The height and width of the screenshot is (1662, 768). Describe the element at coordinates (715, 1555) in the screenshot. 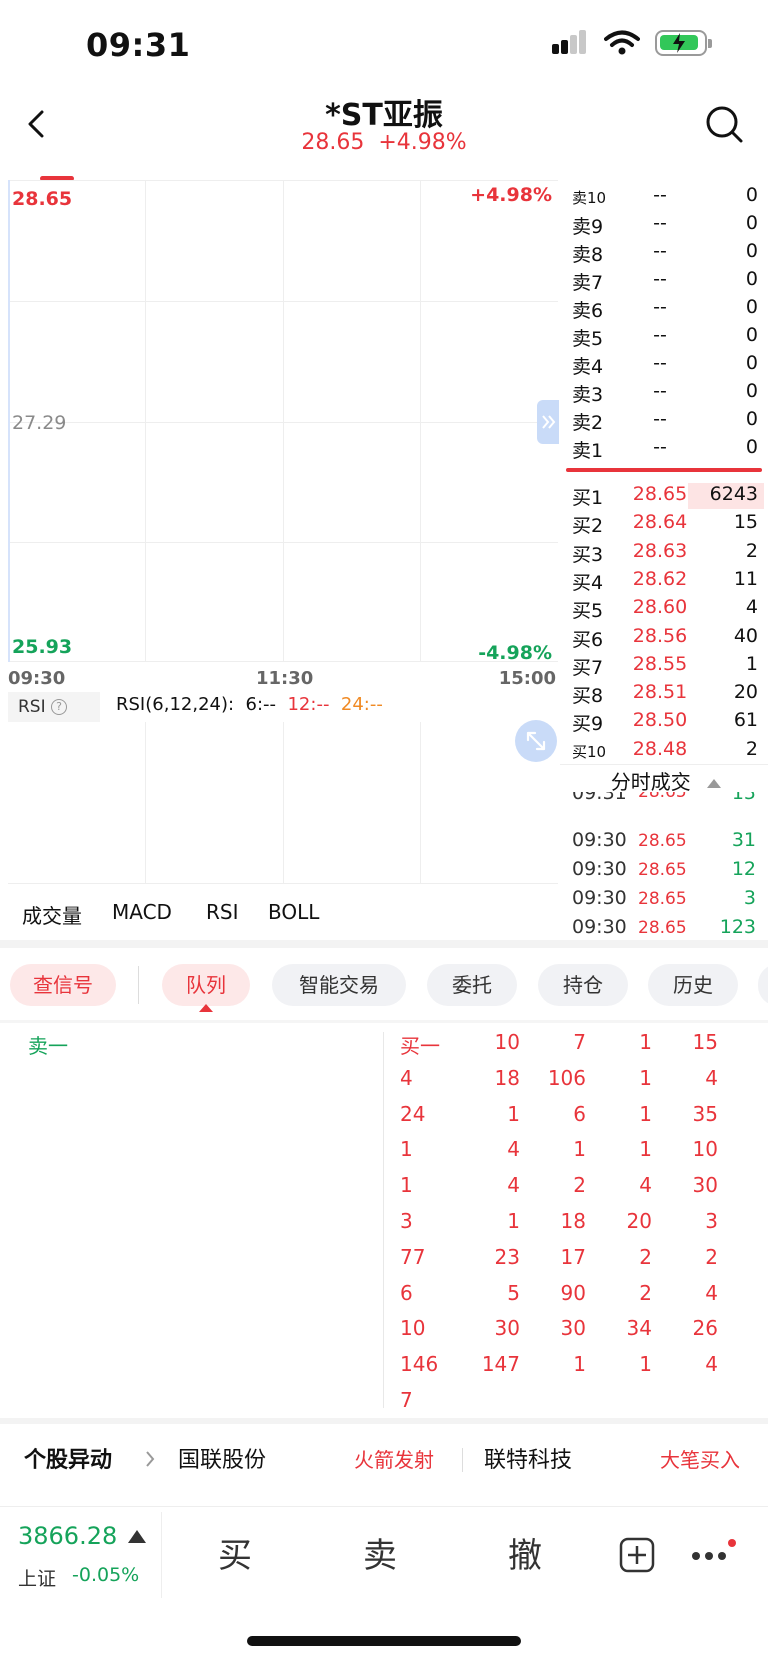

I see `more-icon` at that location.